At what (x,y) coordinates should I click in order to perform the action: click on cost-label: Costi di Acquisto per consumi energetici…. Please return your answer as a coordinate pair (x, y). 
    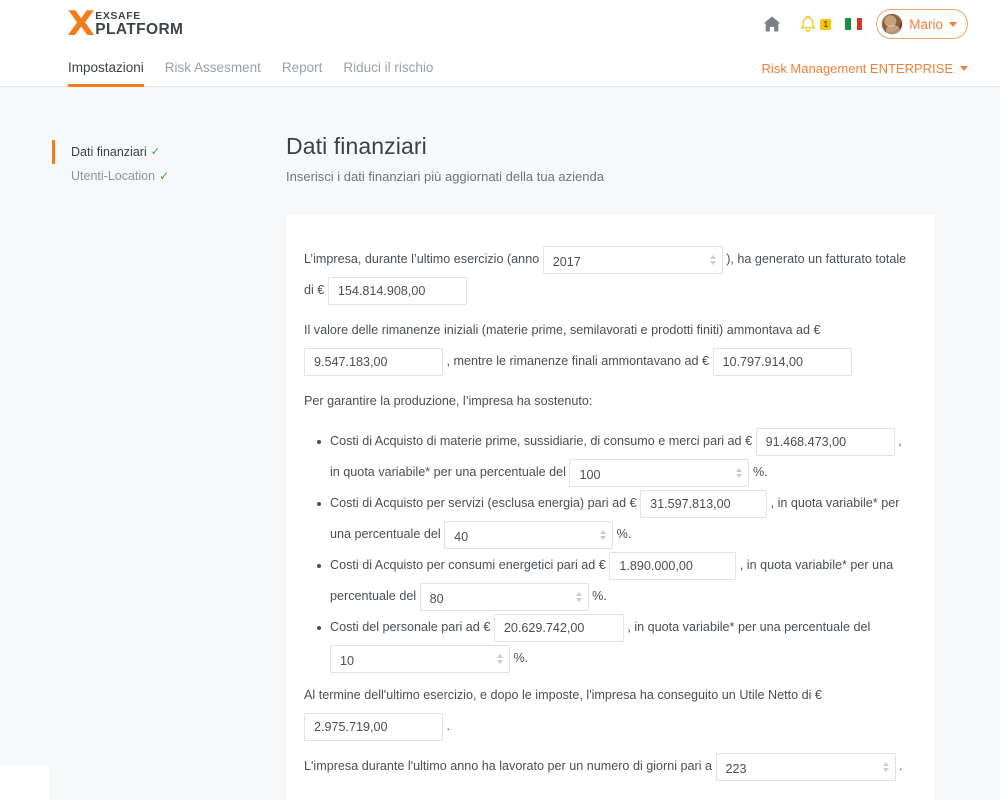
    Looking at the image, I should click on (468, 565).